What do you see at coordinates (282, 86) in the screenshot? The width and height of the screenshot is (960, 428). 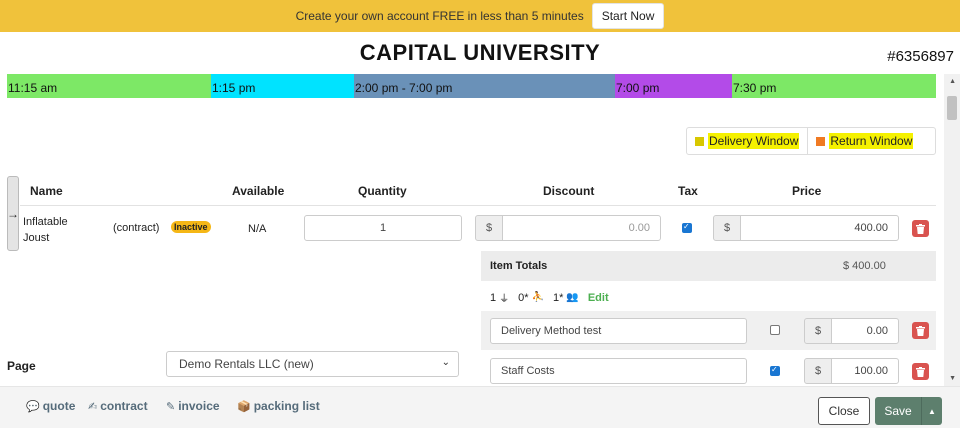 I see `timeline-segment: 1:15 pm` at bounding box center [282, 86].